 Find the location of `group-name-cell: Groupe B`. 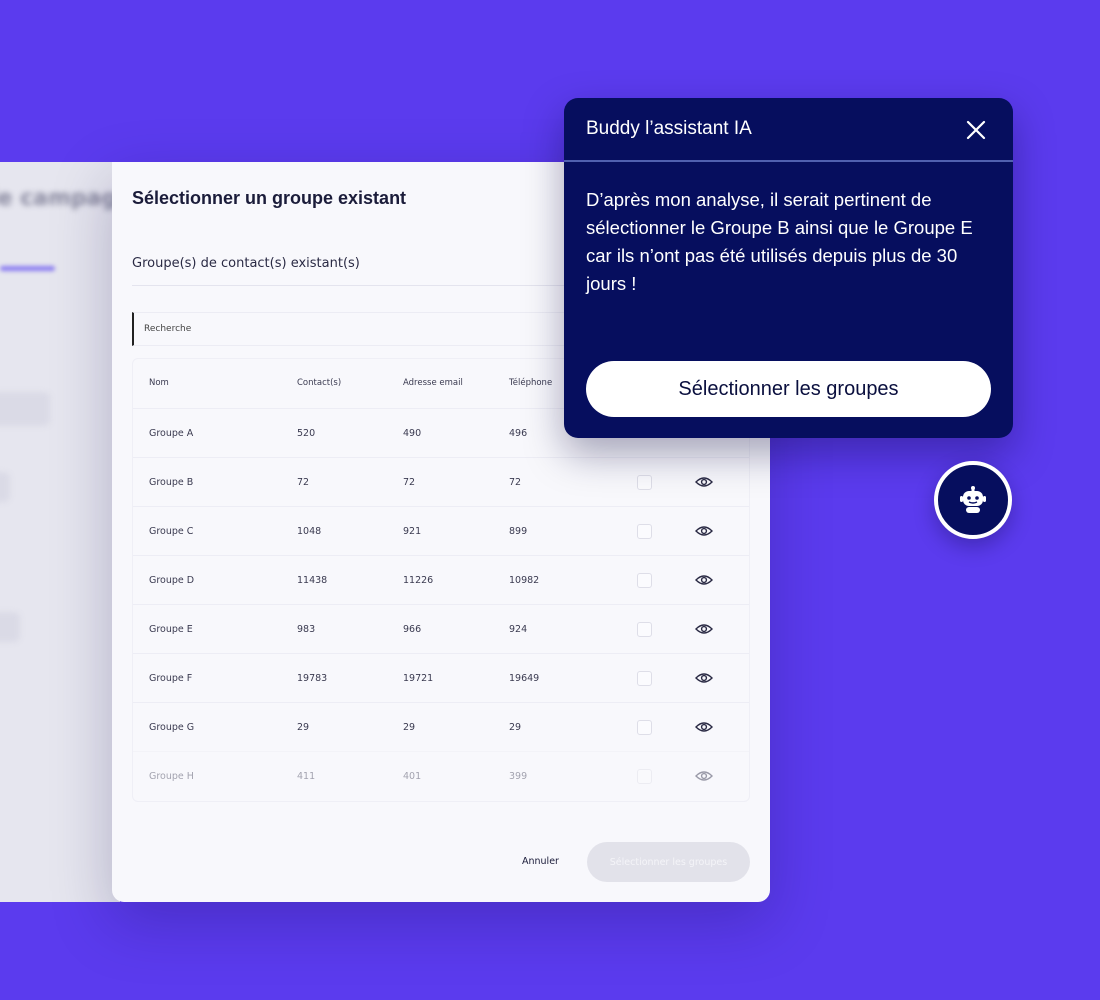

group-name-cell: Groupe B is located at coordinates (171, 482).